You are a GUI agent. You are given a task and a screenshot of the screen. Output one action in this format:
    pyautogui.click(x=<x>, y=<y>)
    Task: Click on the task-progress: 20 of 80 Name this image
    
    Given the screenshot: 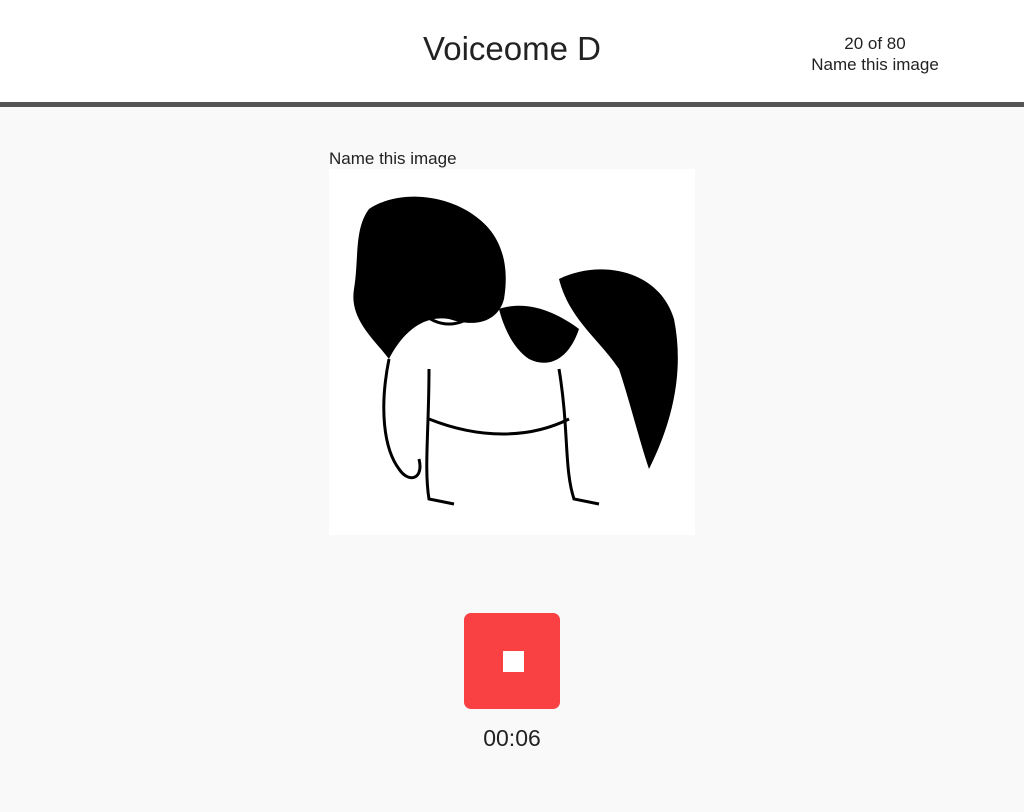 What is the action you would take?
    pyautogui.click(x=875, y=54)
    